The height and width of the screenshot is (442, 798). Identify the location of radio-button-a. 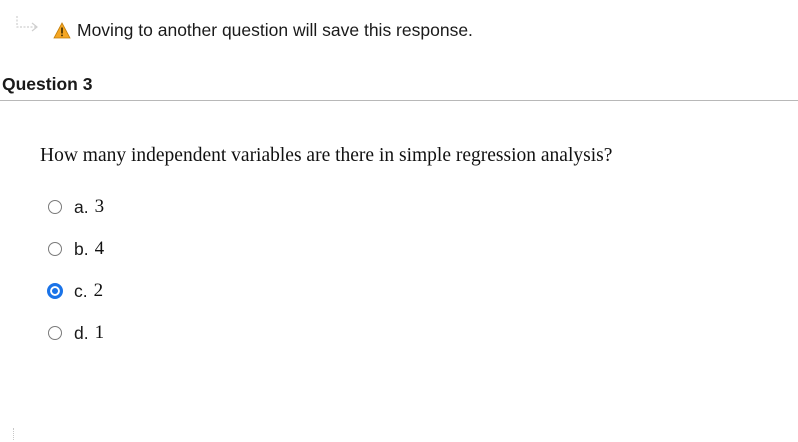
(55, 207).